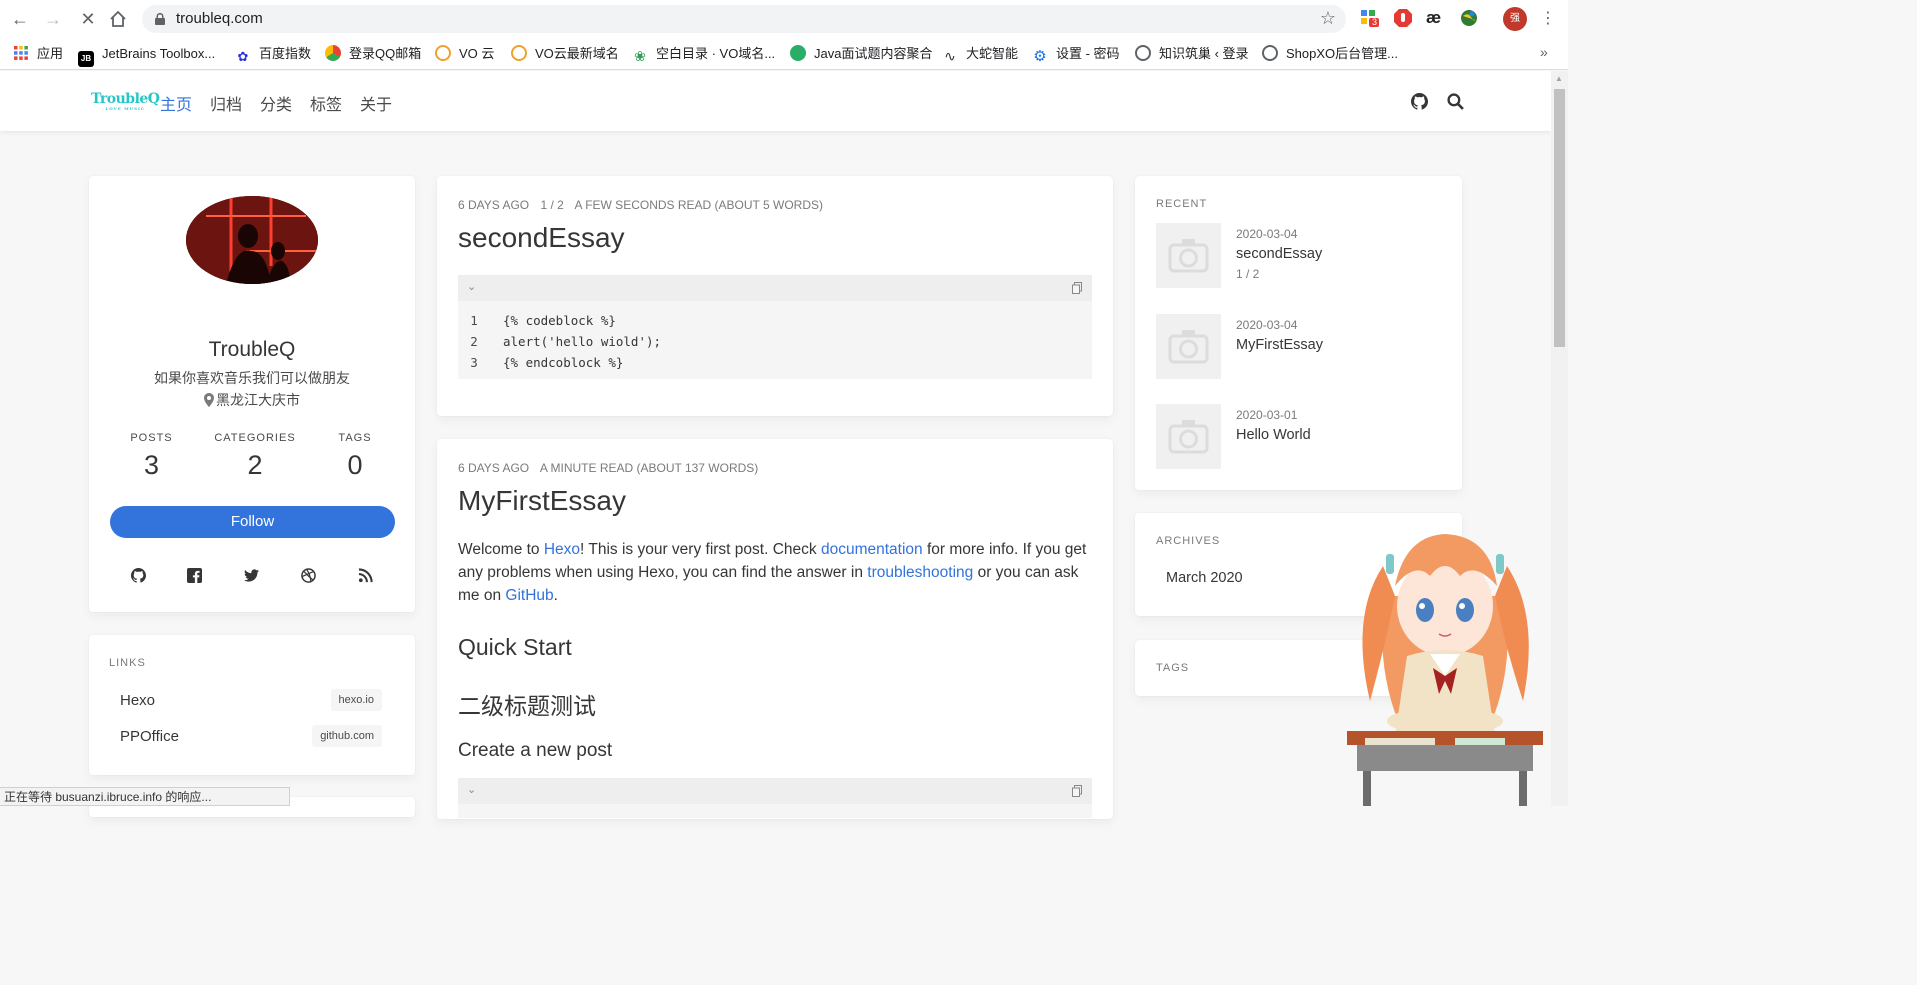 The width and height of the screenshot is (1917, 985). Describe the element at coordinates (529, 595) in the screenshot. I see `github-link: GitHub` at that location.